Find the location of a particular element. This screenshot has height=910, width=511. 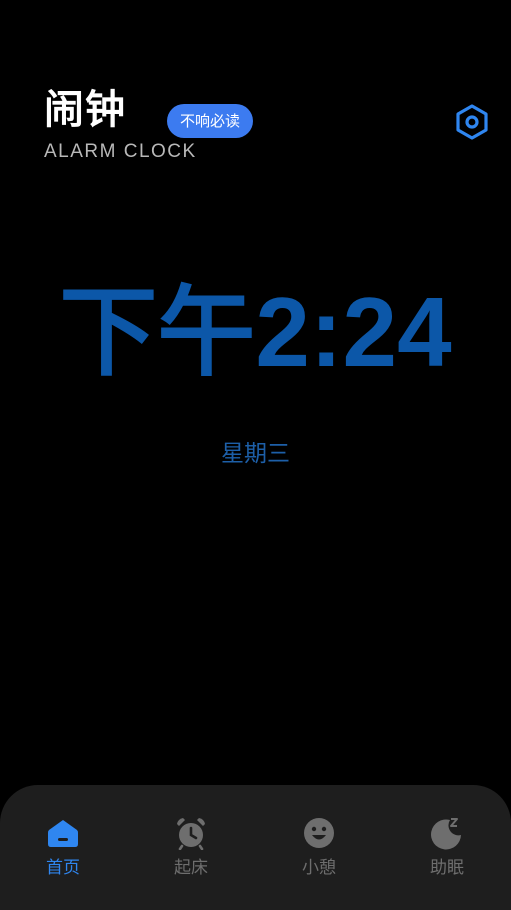

tab-nap-label: 小憩 is located at coordinates (319, 868).